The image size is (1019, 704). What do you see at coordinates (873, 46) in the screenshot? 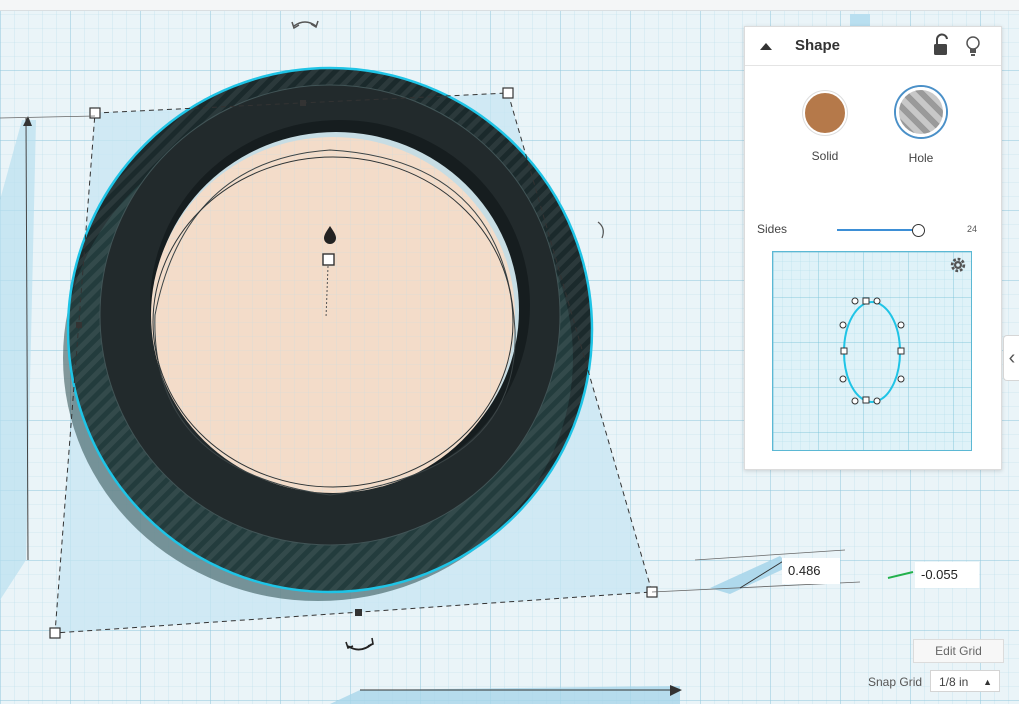
I see `panel-header: Shape` at bounding box center [873, 46].